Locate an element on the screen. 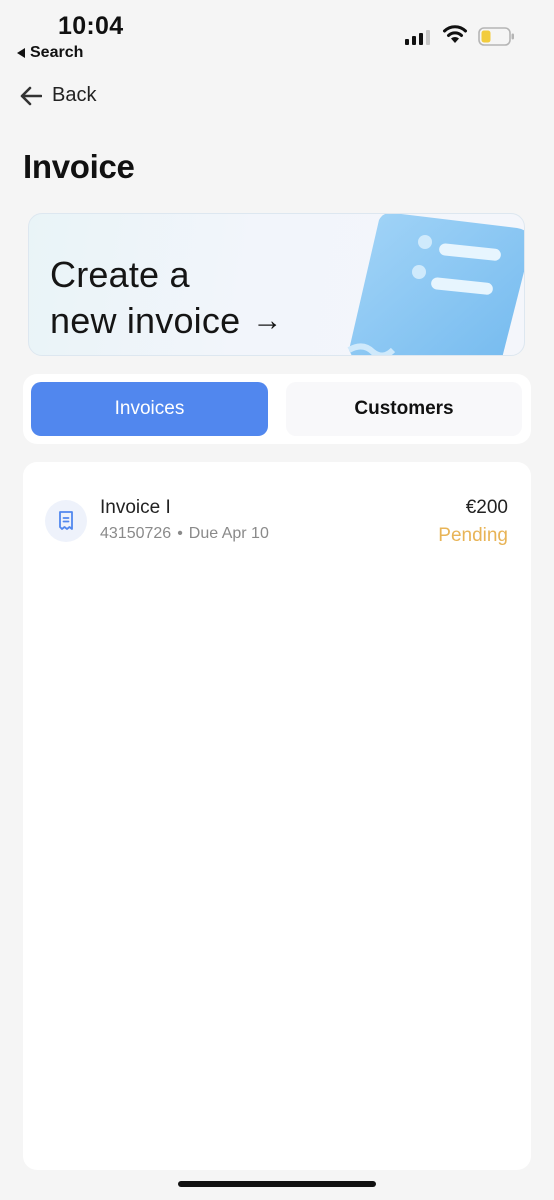 The image size is (554, 1200). back-triangle-icon is located at coordinates (21, 53).